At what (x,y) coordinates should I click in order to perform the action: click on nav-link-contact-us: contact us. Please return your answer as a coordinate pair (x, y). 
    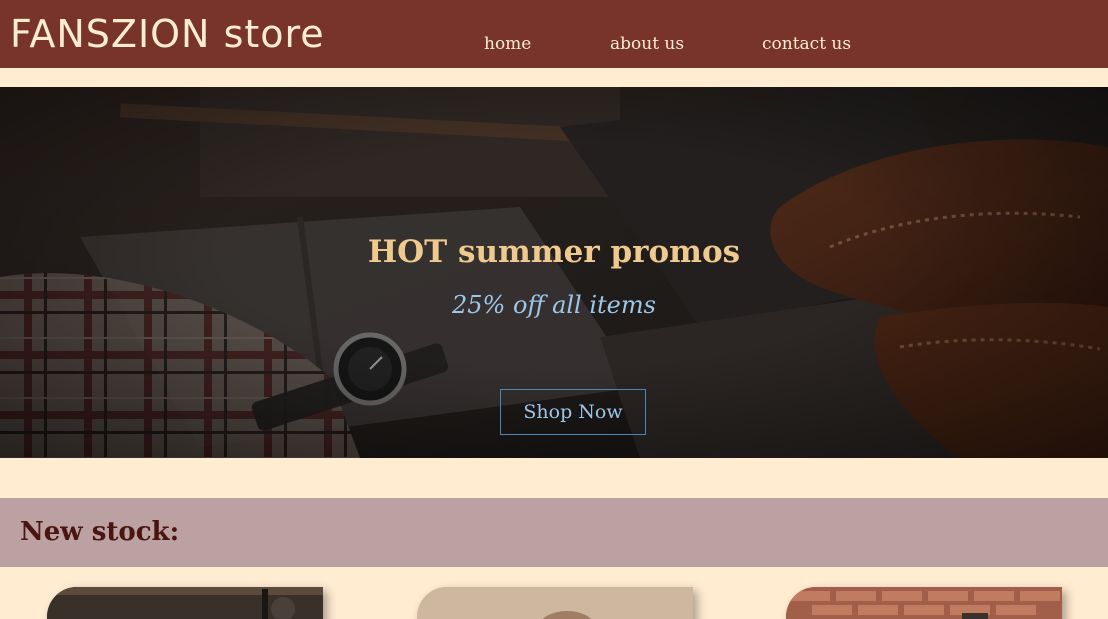
    Looking at the image, I should click on (806, 44).